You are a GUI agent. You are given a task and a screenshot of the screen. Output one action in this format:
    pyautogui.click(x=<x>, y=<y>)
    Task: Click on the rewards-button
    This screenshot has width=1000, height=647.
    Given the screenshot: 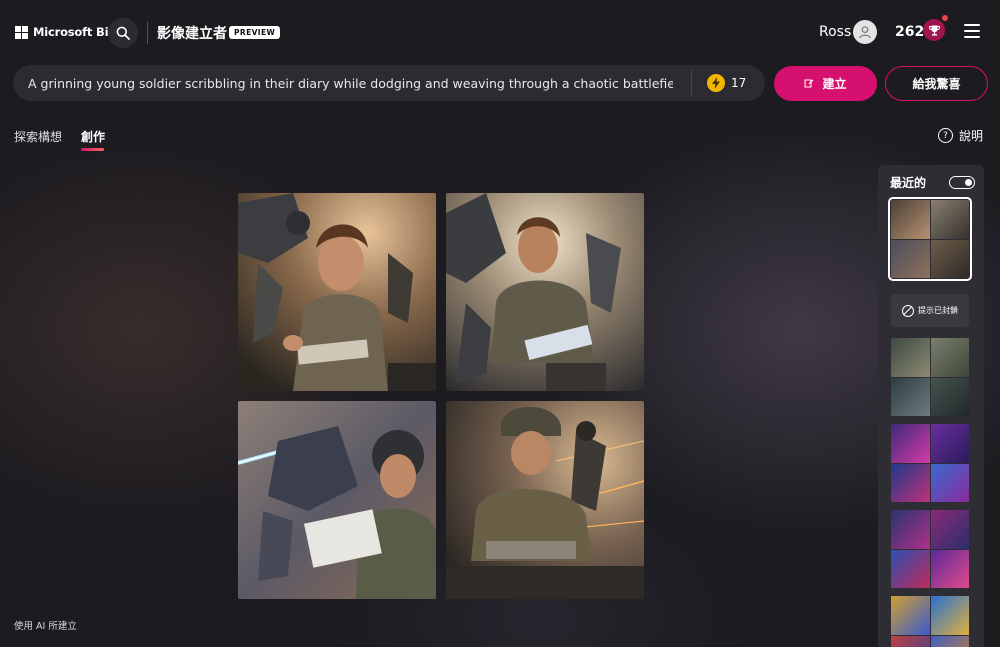 What is the action you would take?
    pyautogui.click(x=934, y=30)
    